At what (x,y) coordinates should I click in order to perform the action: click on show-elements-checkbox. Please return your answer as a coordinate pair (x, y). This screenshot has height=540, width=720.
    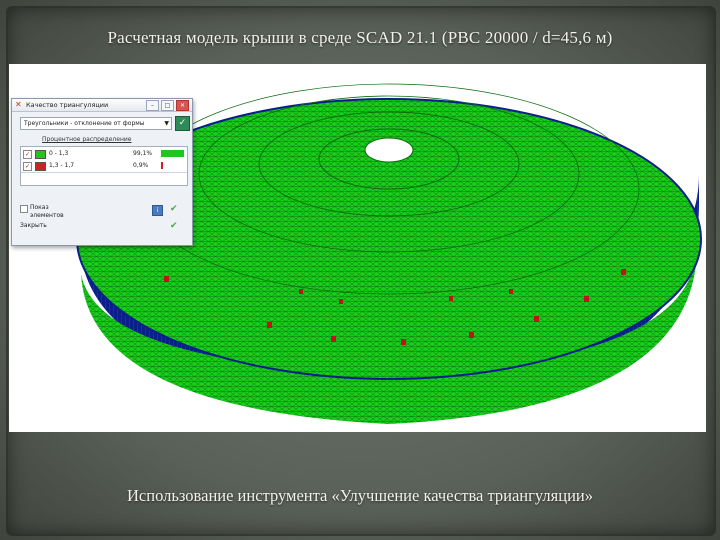
    Looking at the image, I should click on (24, 209).